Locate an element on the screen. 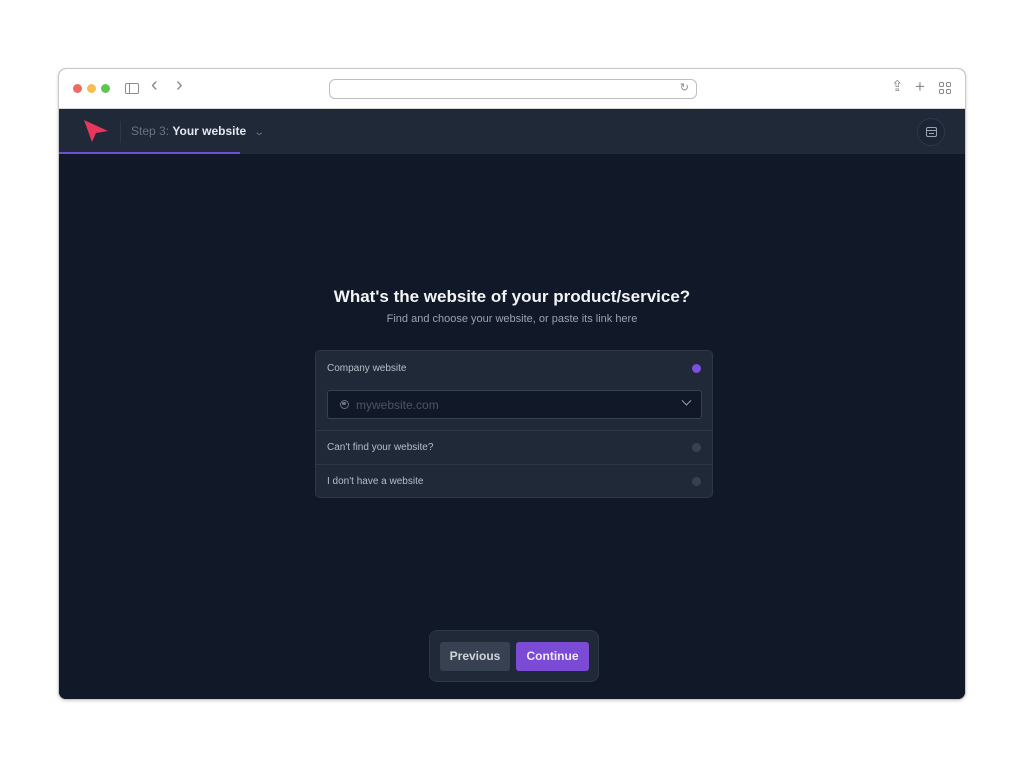 The image size is (1024, 768). previous-button: Previous is located at coordinates (475, 656).